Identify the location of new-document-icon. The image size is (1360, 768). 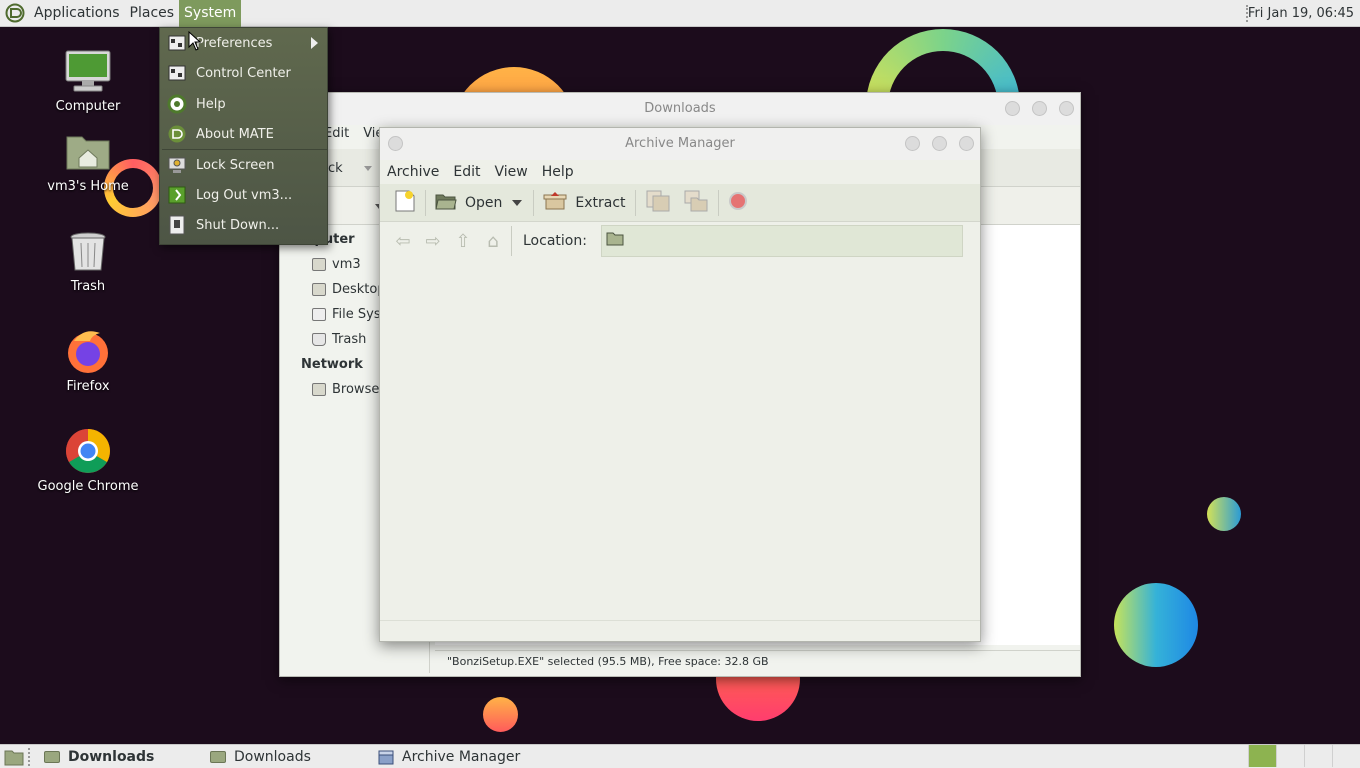
(405, 203).